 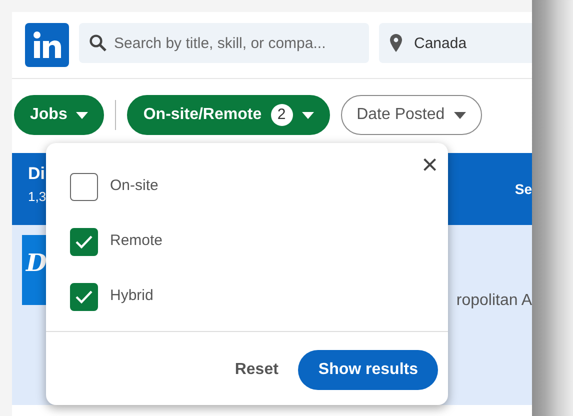 What do you see at coordinates (256, 370) in the screenshot?
I see `reset-button: Reset` at bounding box center [256, 370].